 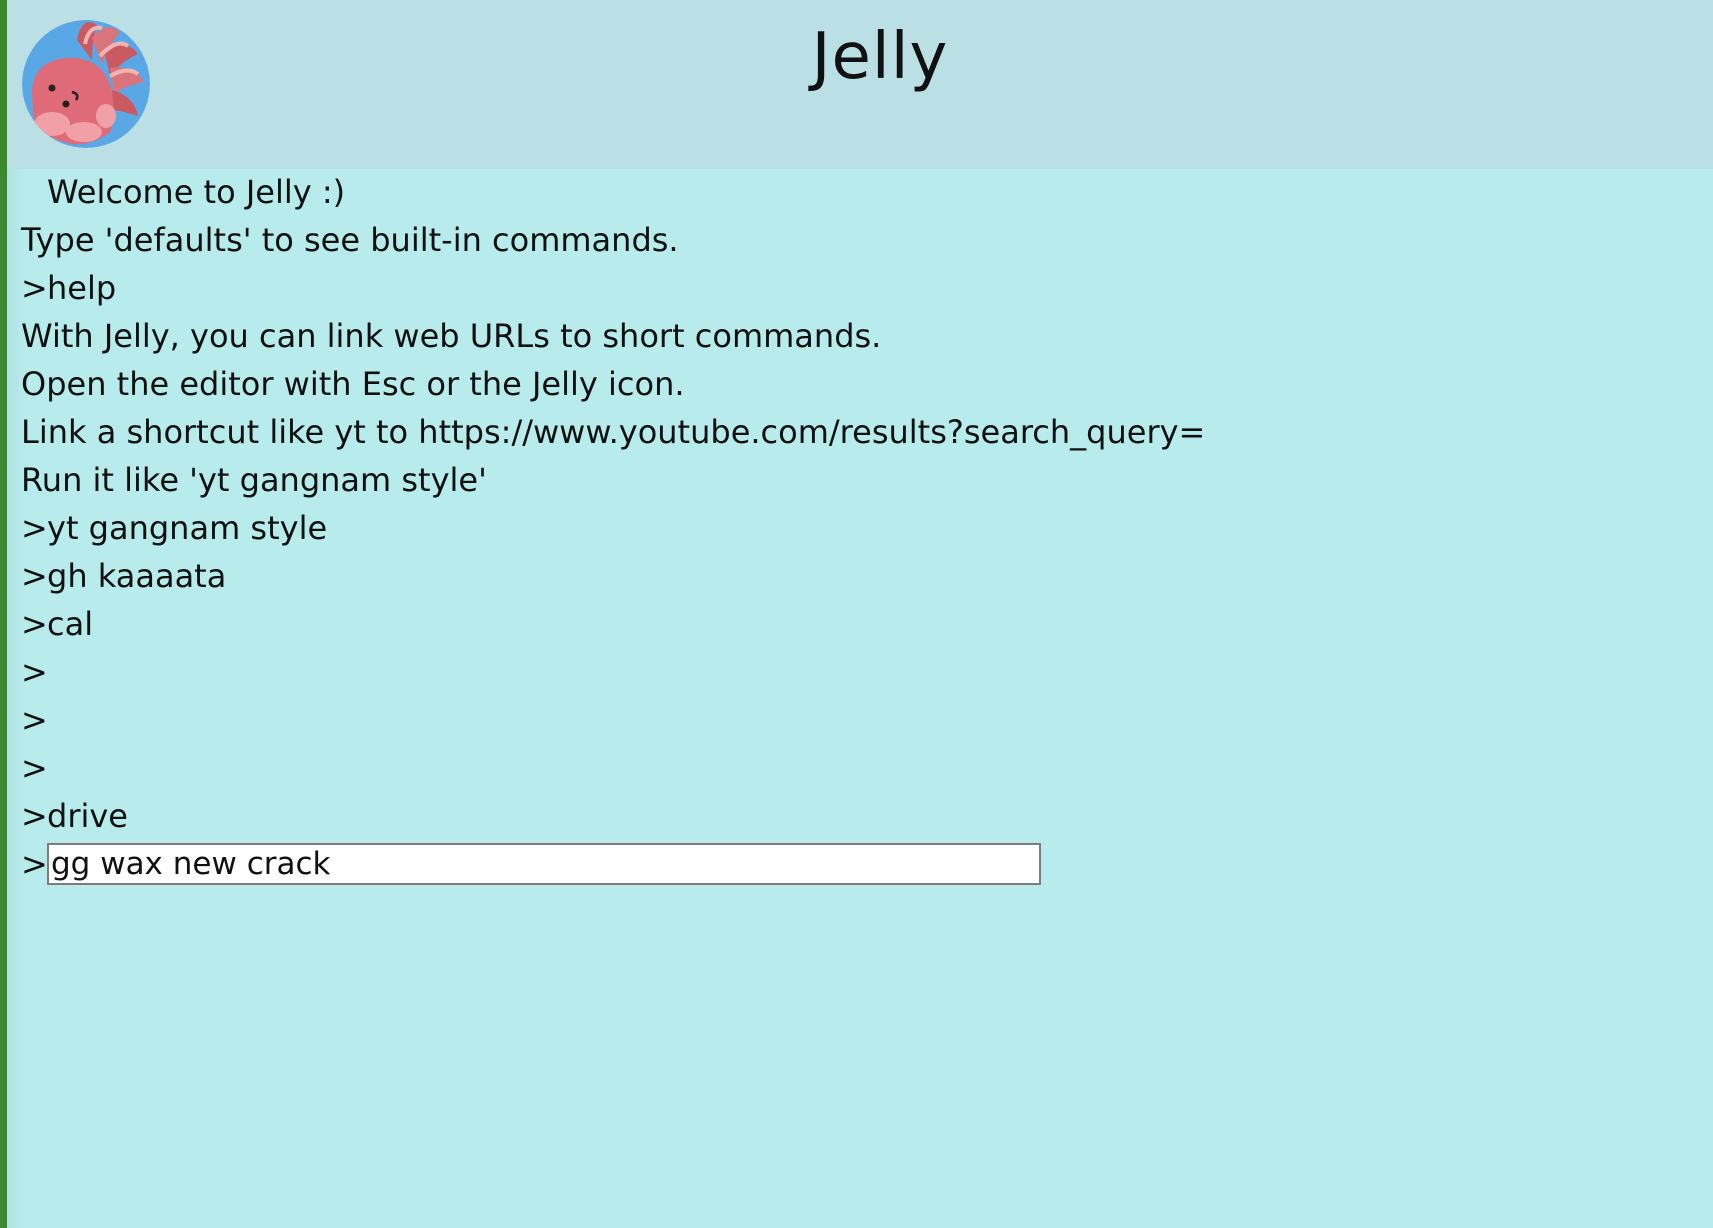 What do you see at coordinates (851, 192) in the screenshot?
I see `console-line: Welcome to Jelly :)` at bounding box center [851, 192].